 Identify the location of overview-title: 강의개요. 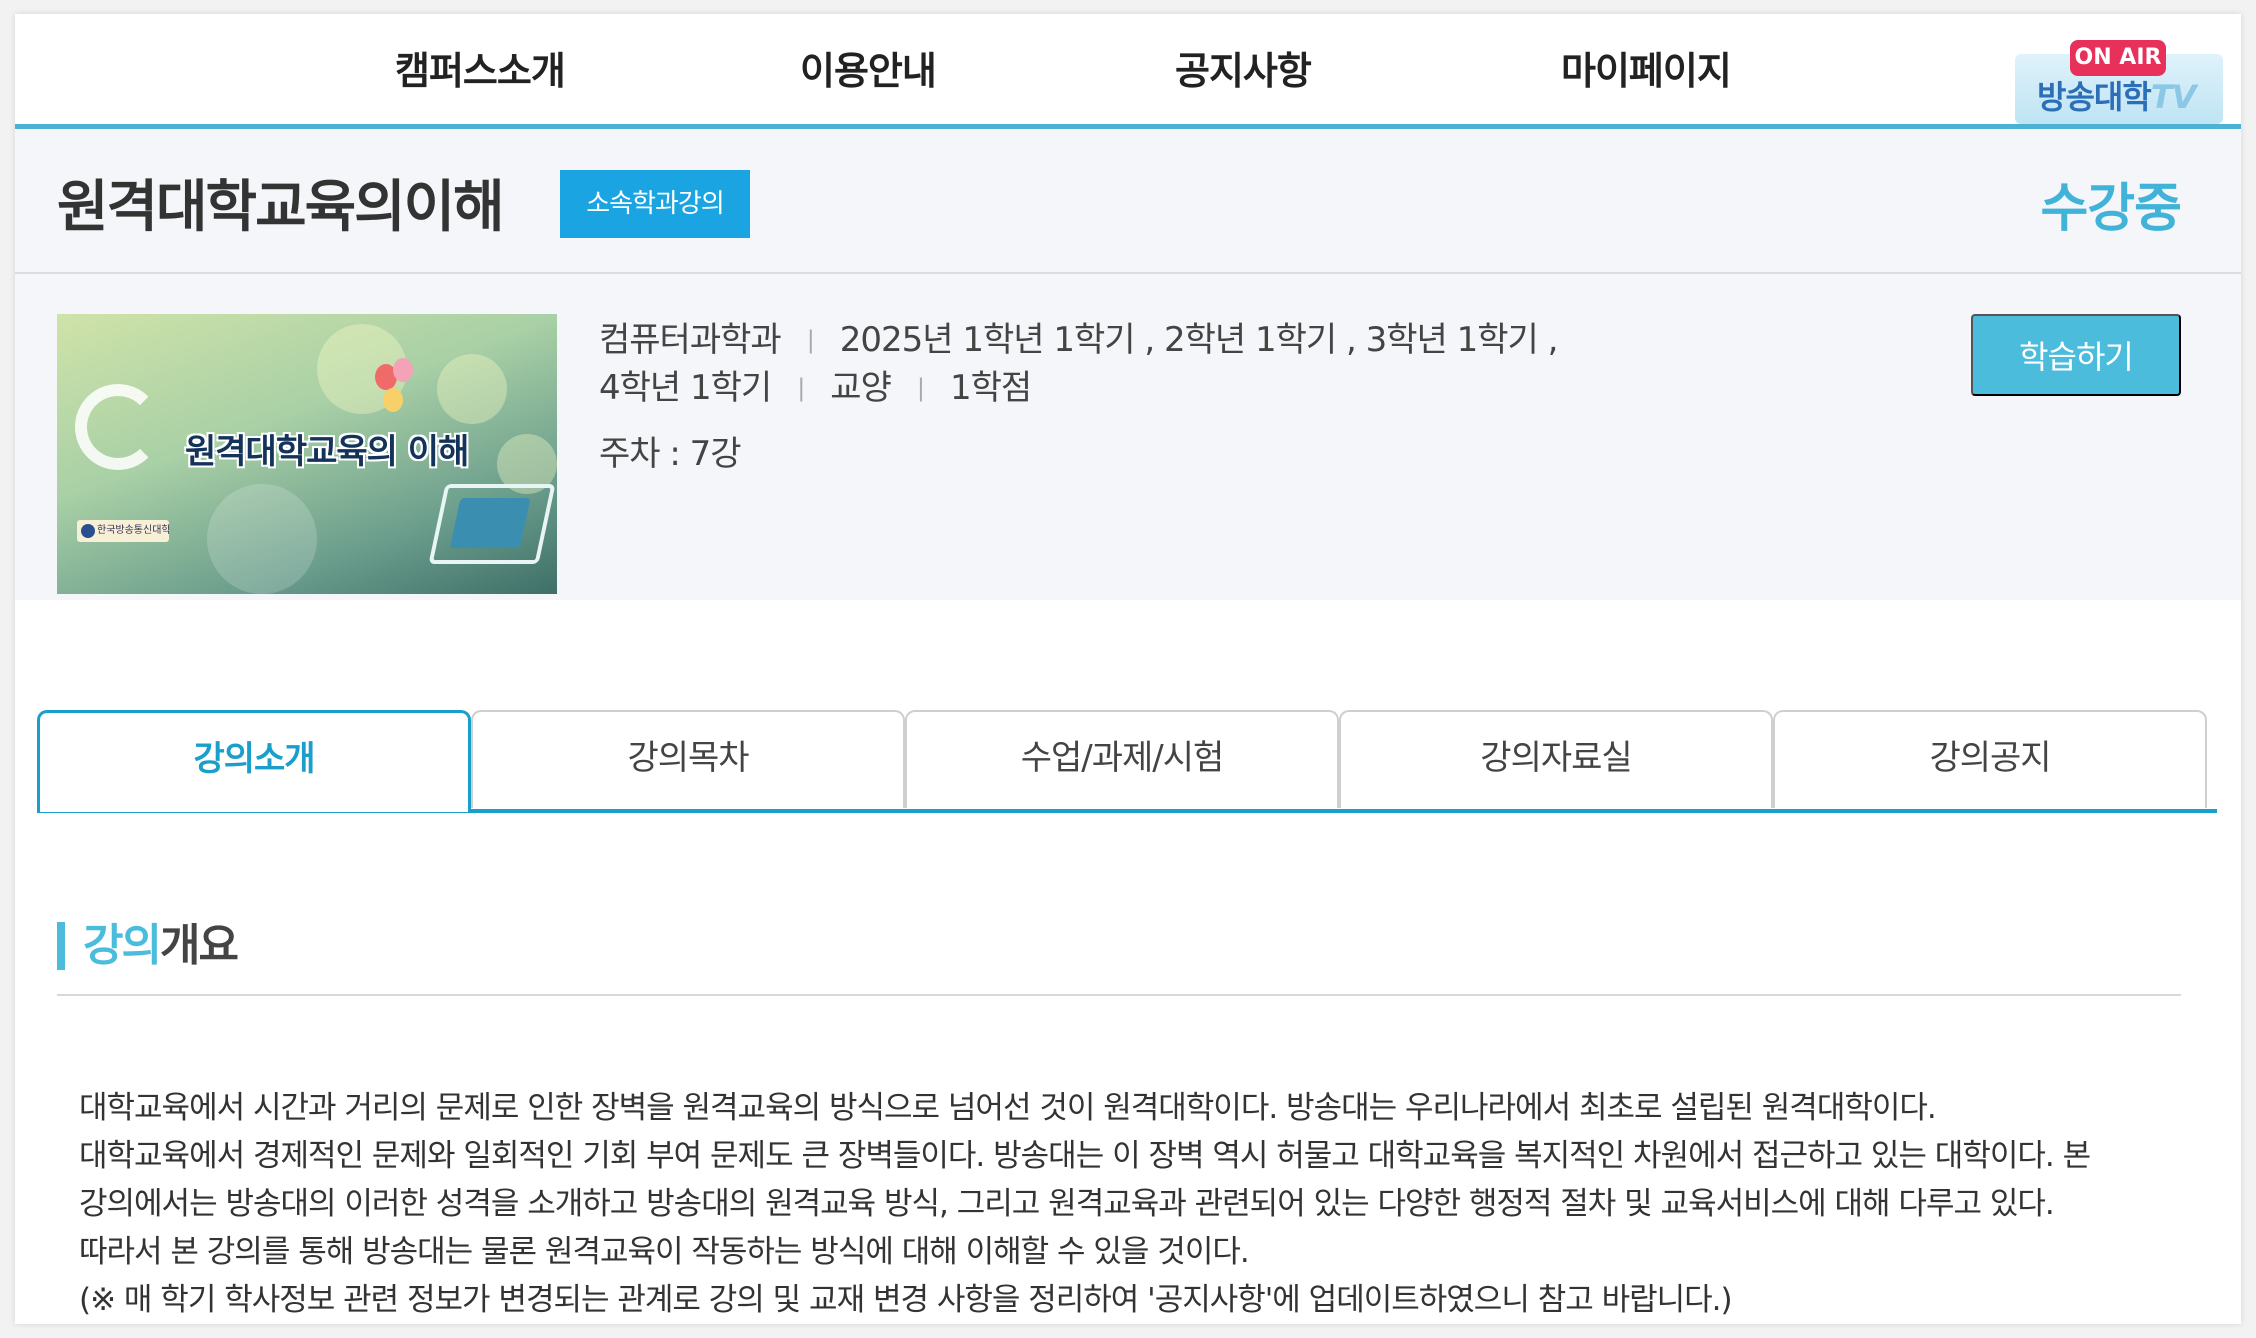
(148, 945).